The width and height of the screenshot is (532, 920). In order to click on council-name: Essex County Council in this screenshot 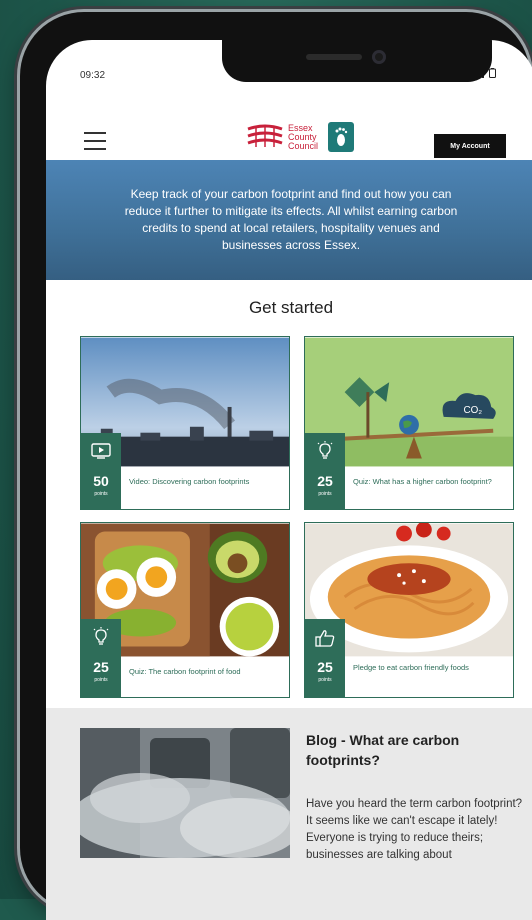, I will do `click(303, 136)`.